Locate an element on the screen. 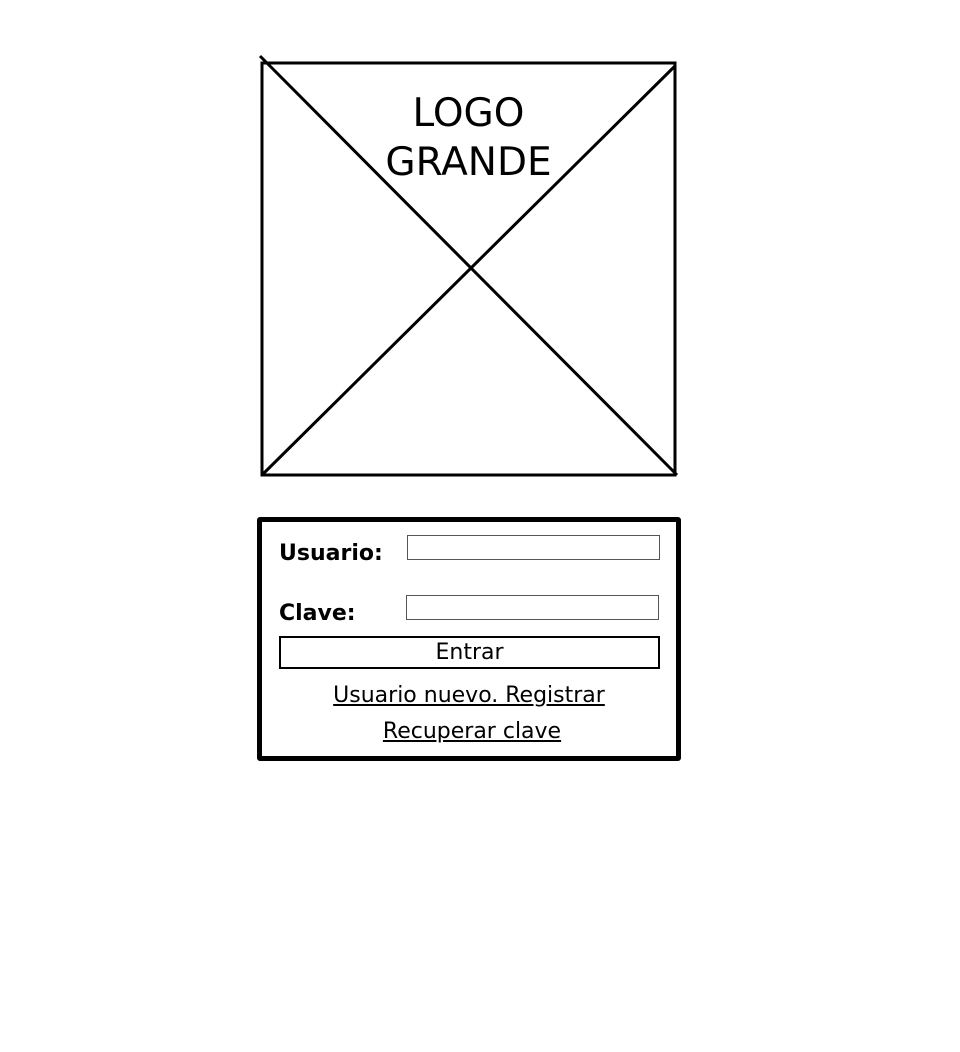 The height and width of the screenshot is (1052, 960). password-label: Clave: is located at coordinates (317, 613).